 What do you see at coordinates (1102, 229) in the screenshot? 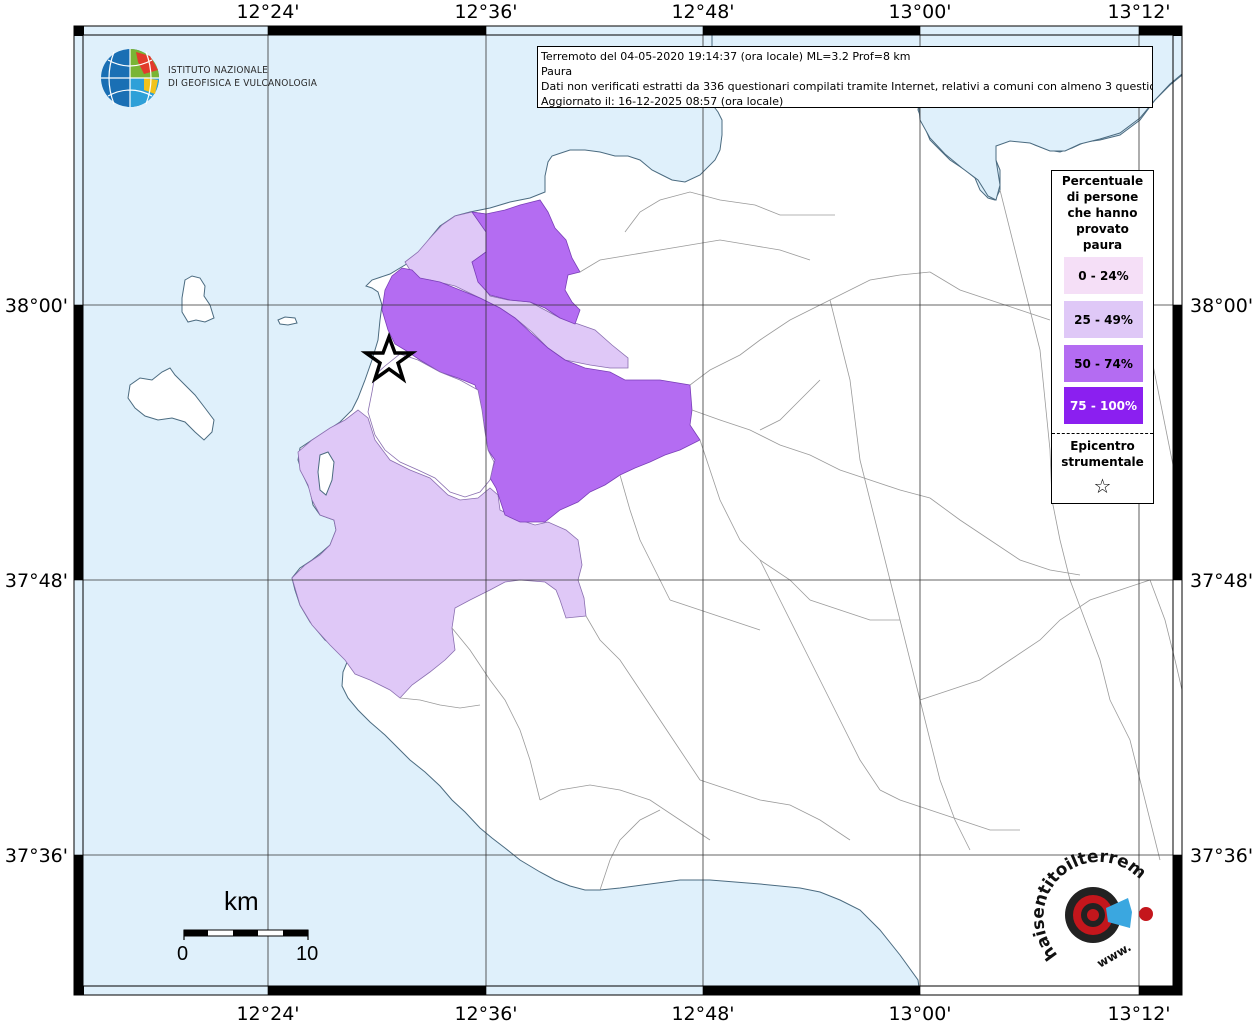
I see `legend-title-line-4: provato` at bounding box center [1102, 229].